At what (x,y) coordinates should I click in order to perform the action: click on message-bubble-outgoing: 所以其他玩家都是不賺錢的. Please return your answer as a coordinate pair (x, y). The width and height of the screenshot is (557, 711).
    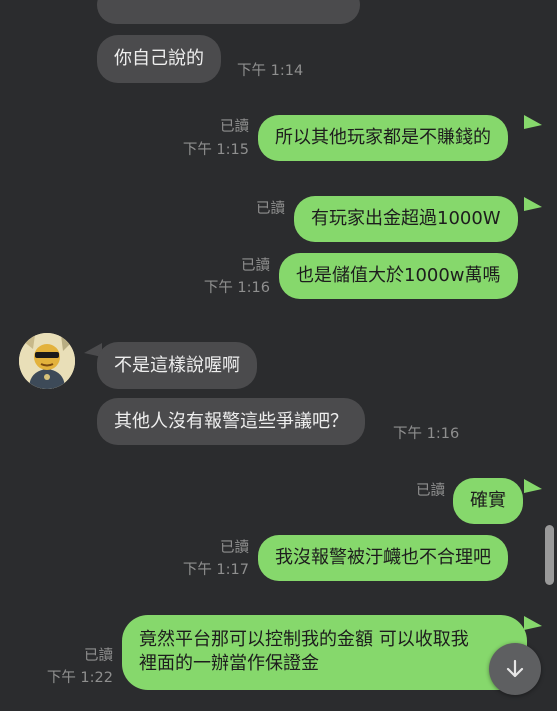
    Looking at the image, I should click on (383, 138).